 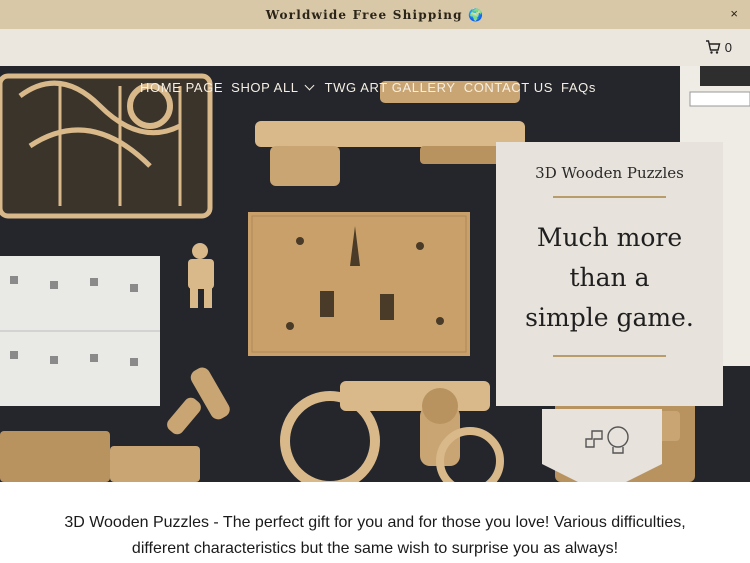 I want to click on nav-item-shop-all-label: SHOP ALL, so click(x=265, y=87).